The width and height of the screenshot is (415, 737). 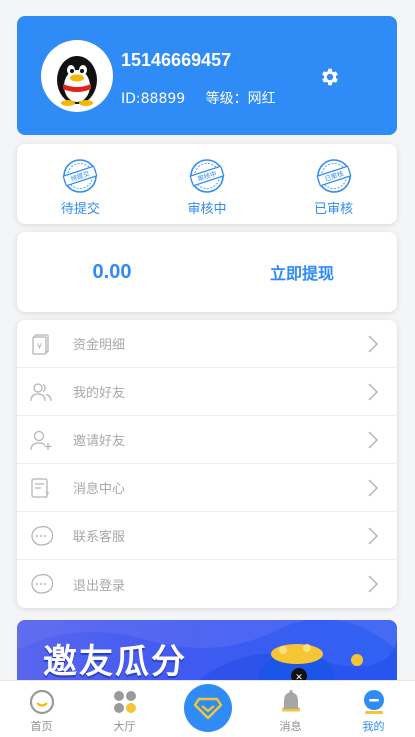 I want to click on message-icon: ?, so click(x=40, y=488).